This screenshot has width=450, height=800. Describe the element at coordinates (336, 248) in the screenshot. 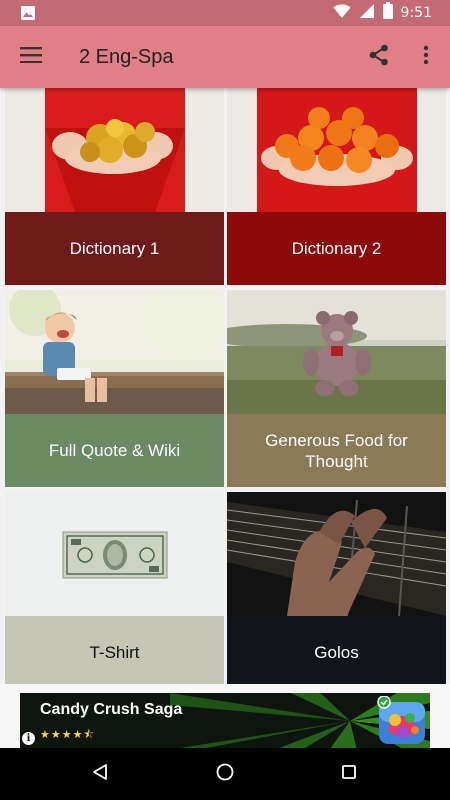

I see `tile-label: Dictionary 2` at that location.